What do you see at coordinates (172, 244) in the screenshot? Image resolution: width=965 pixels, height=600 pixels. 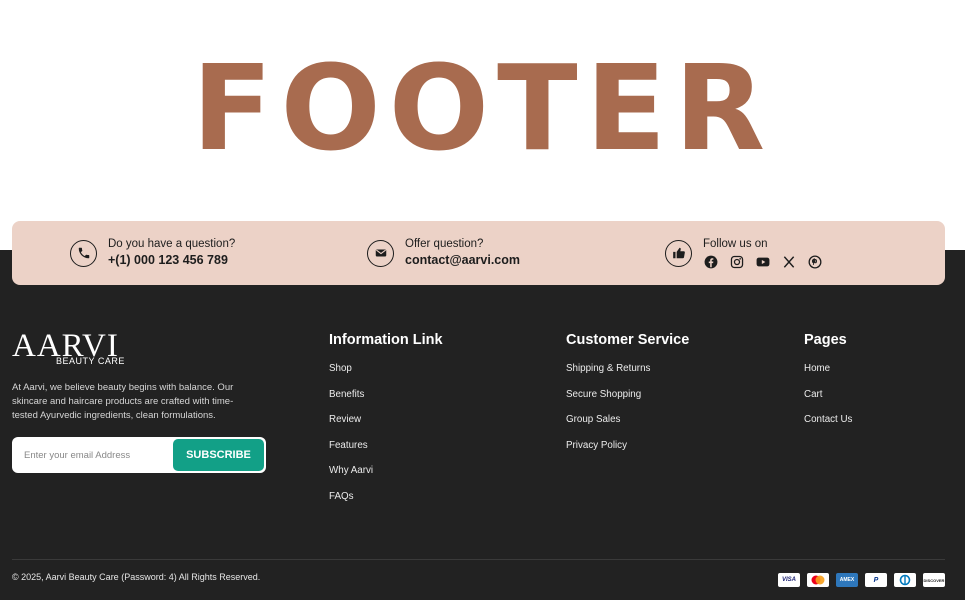 I see `phone-label: Do you have a question?` at bounding box center [172, 244].